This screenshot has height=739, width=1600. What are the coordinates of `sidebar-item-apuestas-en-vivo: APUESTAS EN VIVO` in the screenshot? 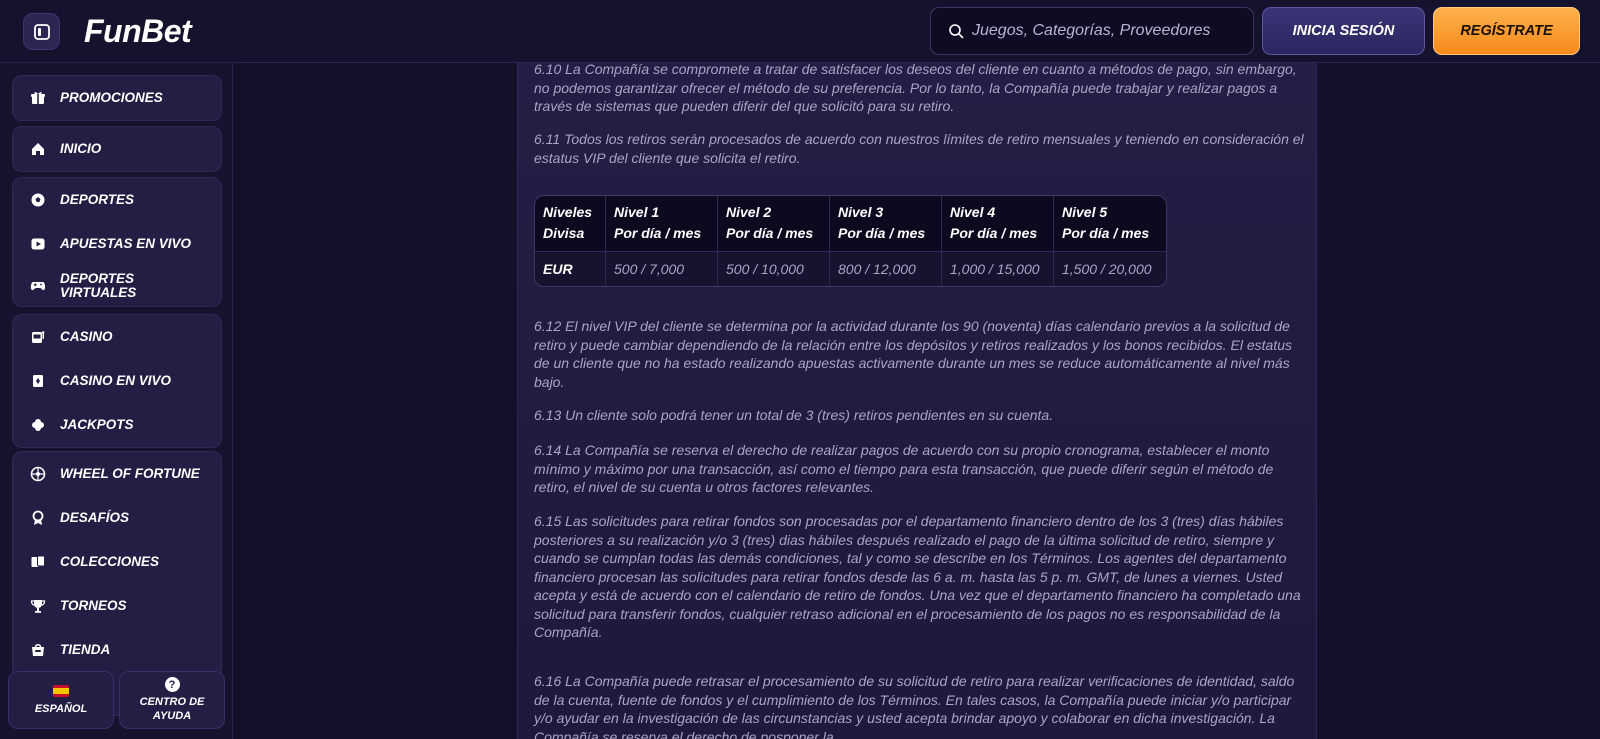 It's located at (117, 244).